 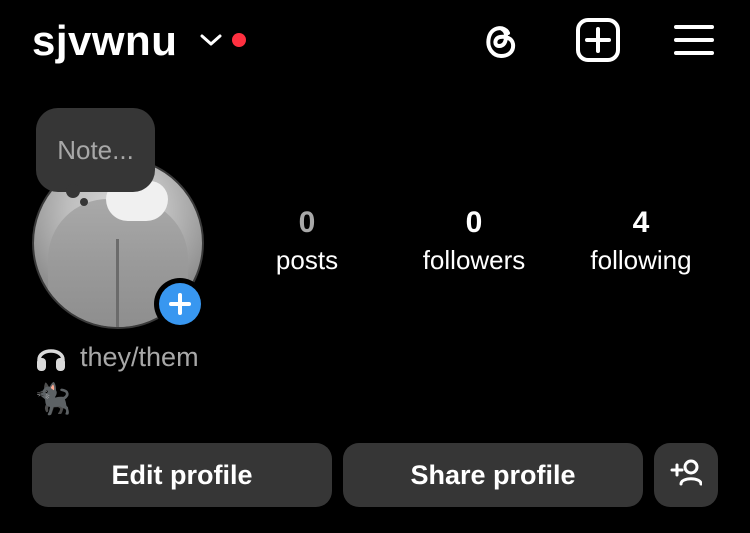 What do you see at coordinates (493, 475) in the screenshot?
I see `share-profile-button: Share profile` at bounding box center [493, 475].